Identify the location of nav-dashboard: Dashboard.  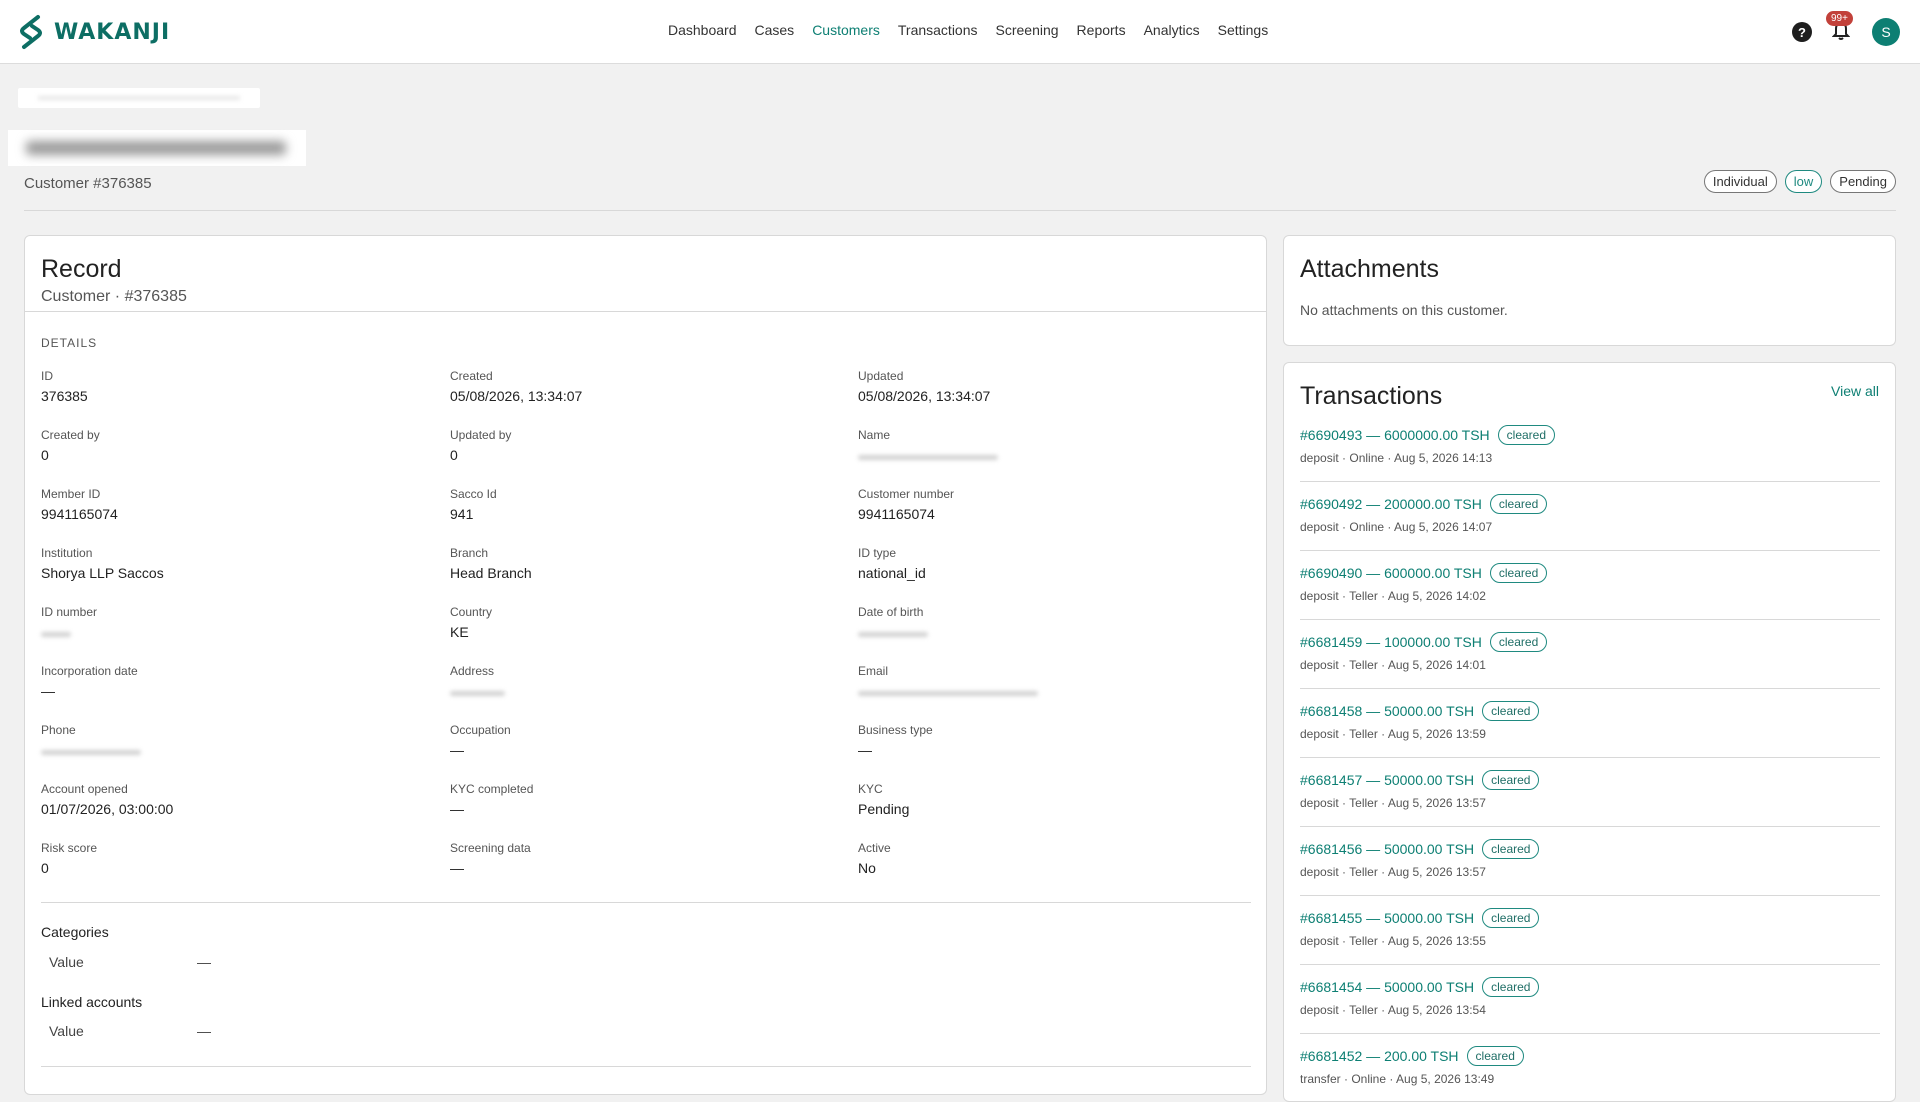
(702, 30).